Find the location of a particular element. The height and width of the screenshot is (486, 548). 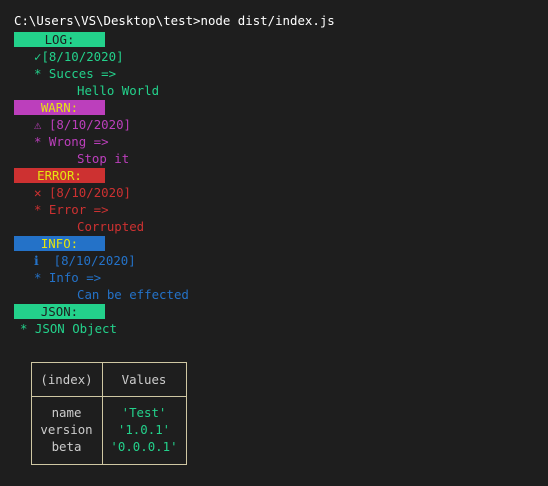

table-row-index: name is located at coordinates (66, 412).